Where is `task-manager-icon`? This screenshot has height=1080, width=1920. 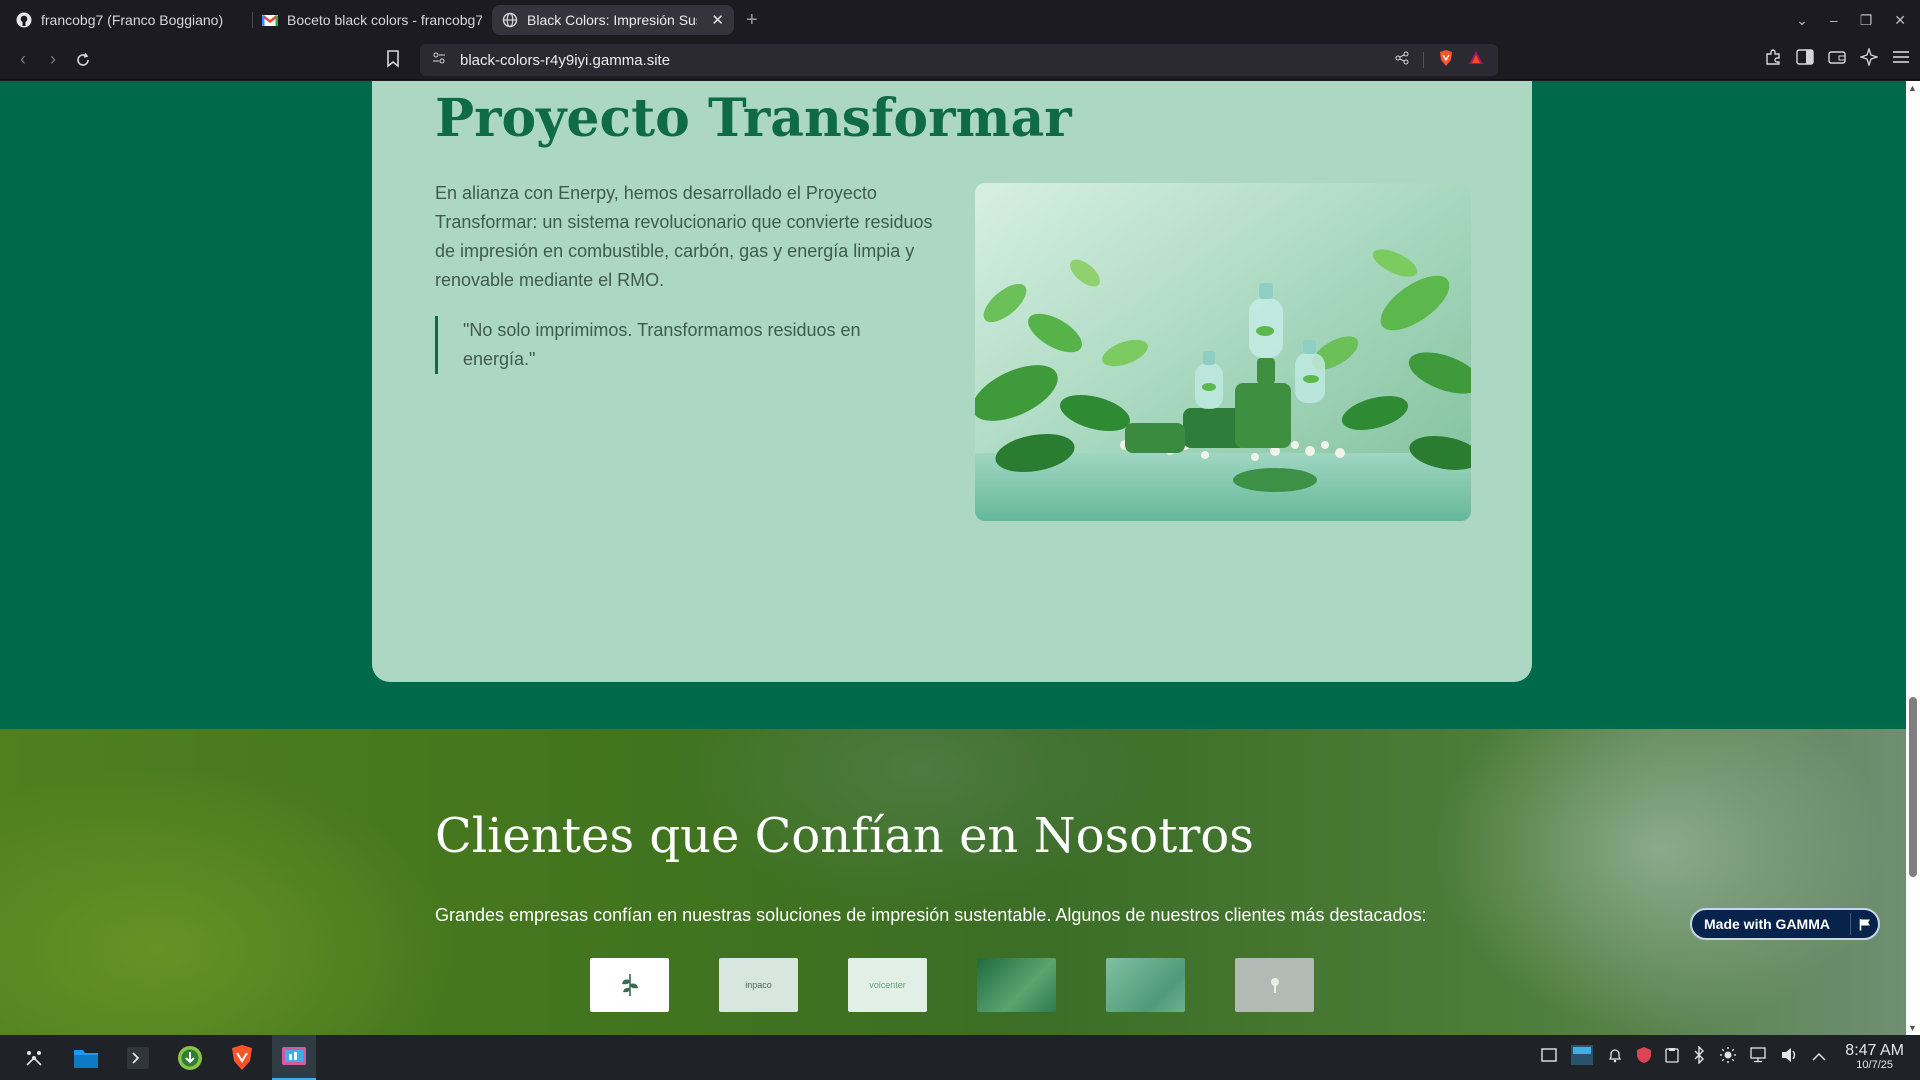
task-manager-icon is located at coordinates (294, 1057).